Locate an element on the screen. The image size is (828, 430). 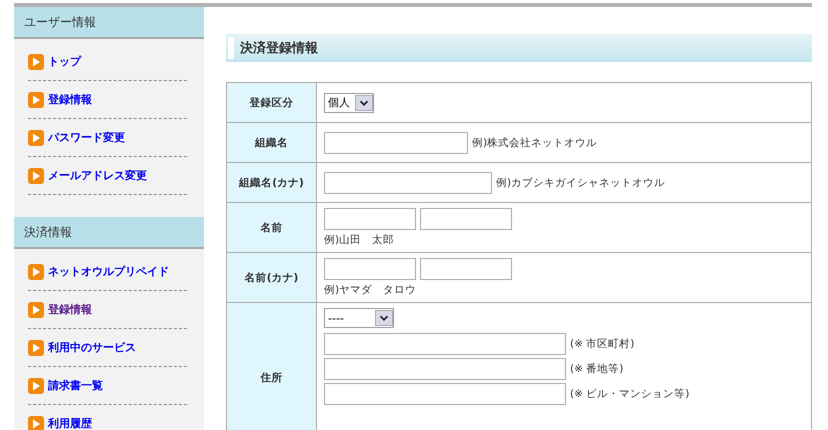
nav-link: ネットオウルプリペイド is located at coordinates (108, 271).